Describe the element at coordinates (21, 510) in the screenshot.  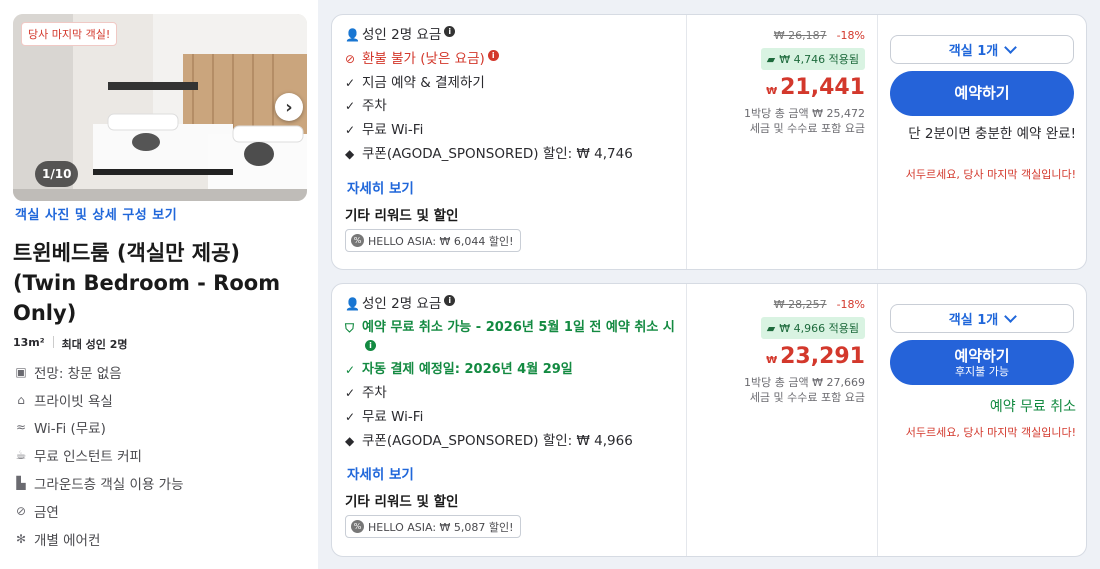
I see `no-smoking-icon: ⊘` at that location.